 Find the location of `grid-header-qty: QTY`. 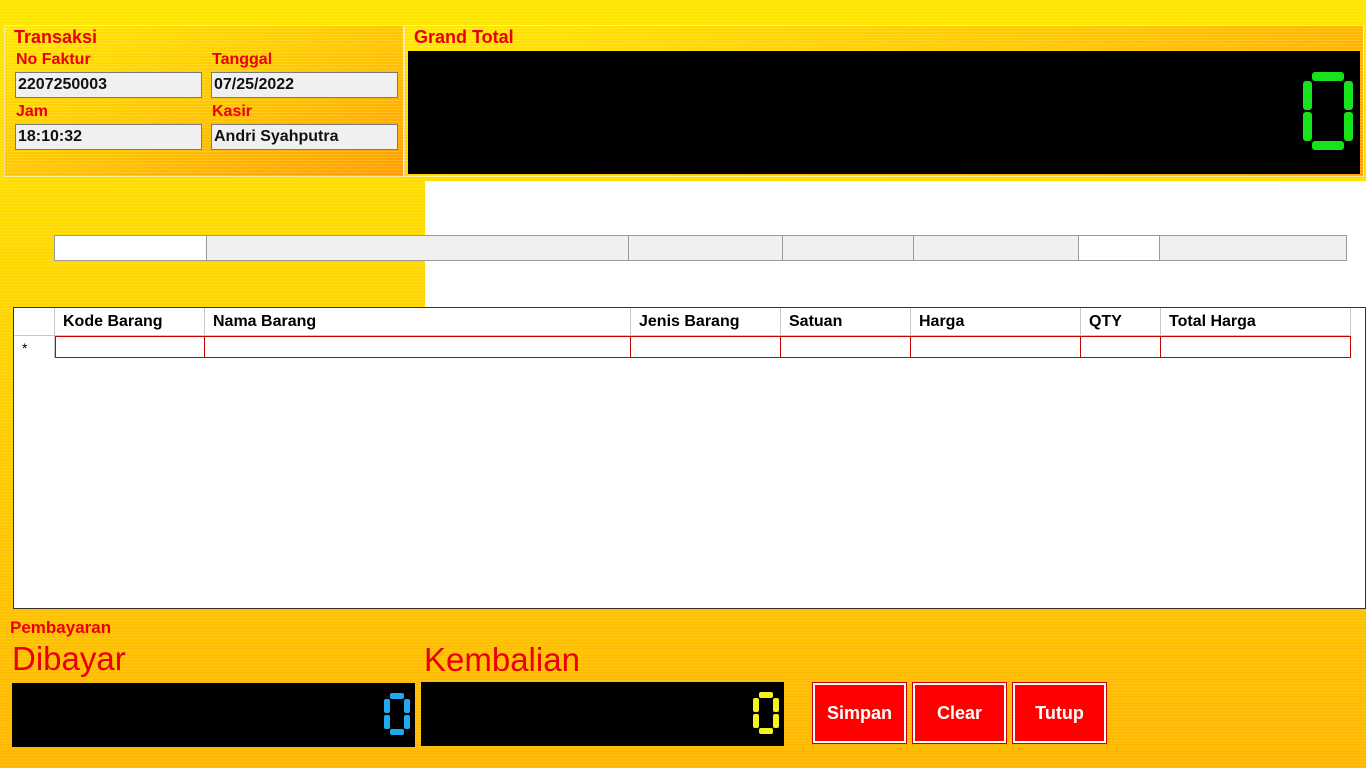

grid-header-qty: QTY is located at coordinates (1121, 322).